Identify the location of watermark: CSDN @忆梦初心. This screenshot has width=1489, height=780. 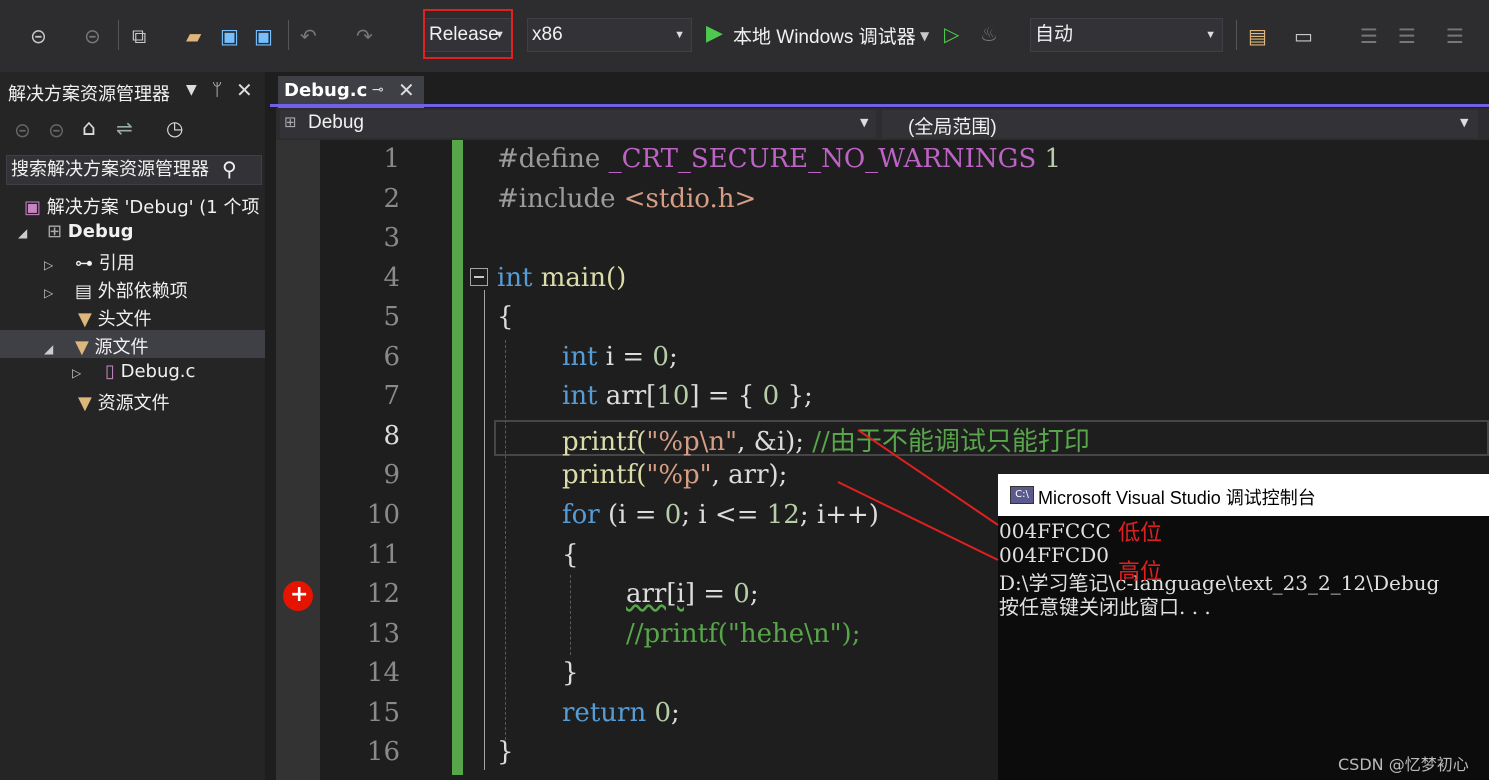
(1403, 764).